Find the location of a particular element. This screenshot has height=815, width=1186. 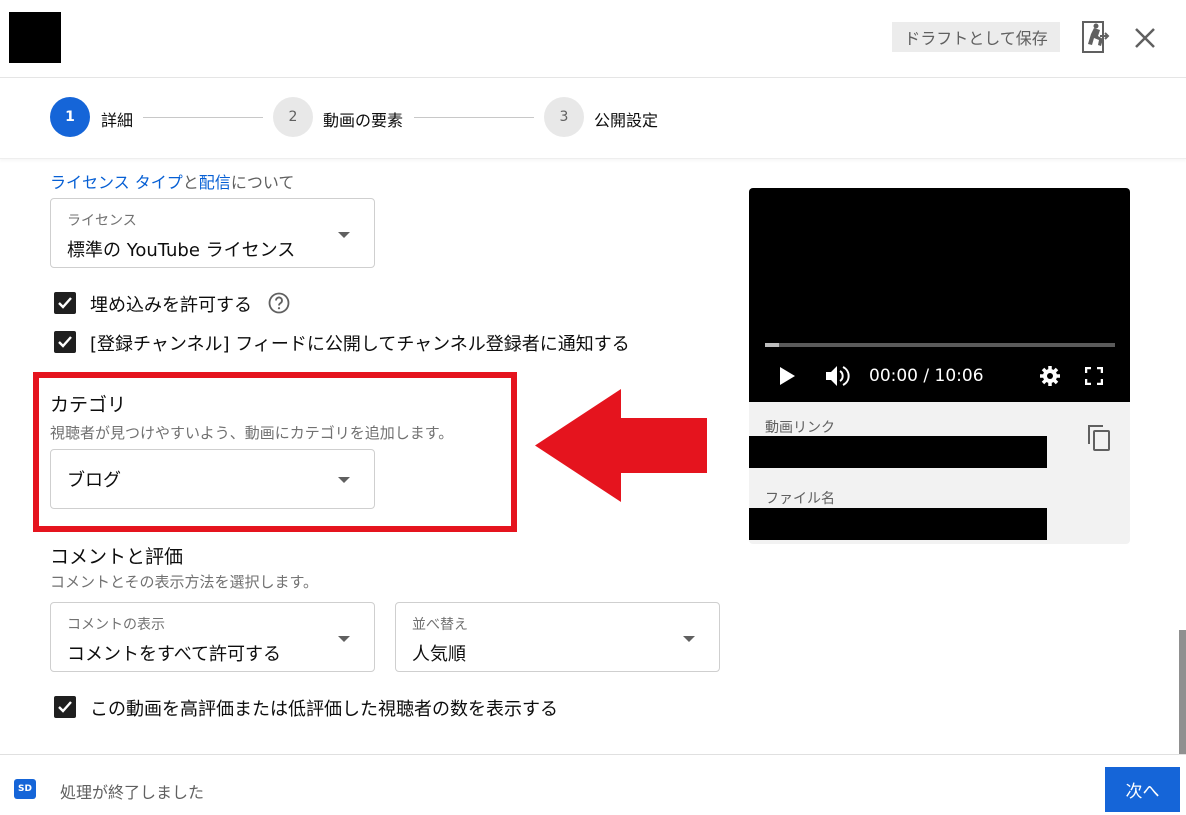

close-icon is located at coordinates (1145, 38).